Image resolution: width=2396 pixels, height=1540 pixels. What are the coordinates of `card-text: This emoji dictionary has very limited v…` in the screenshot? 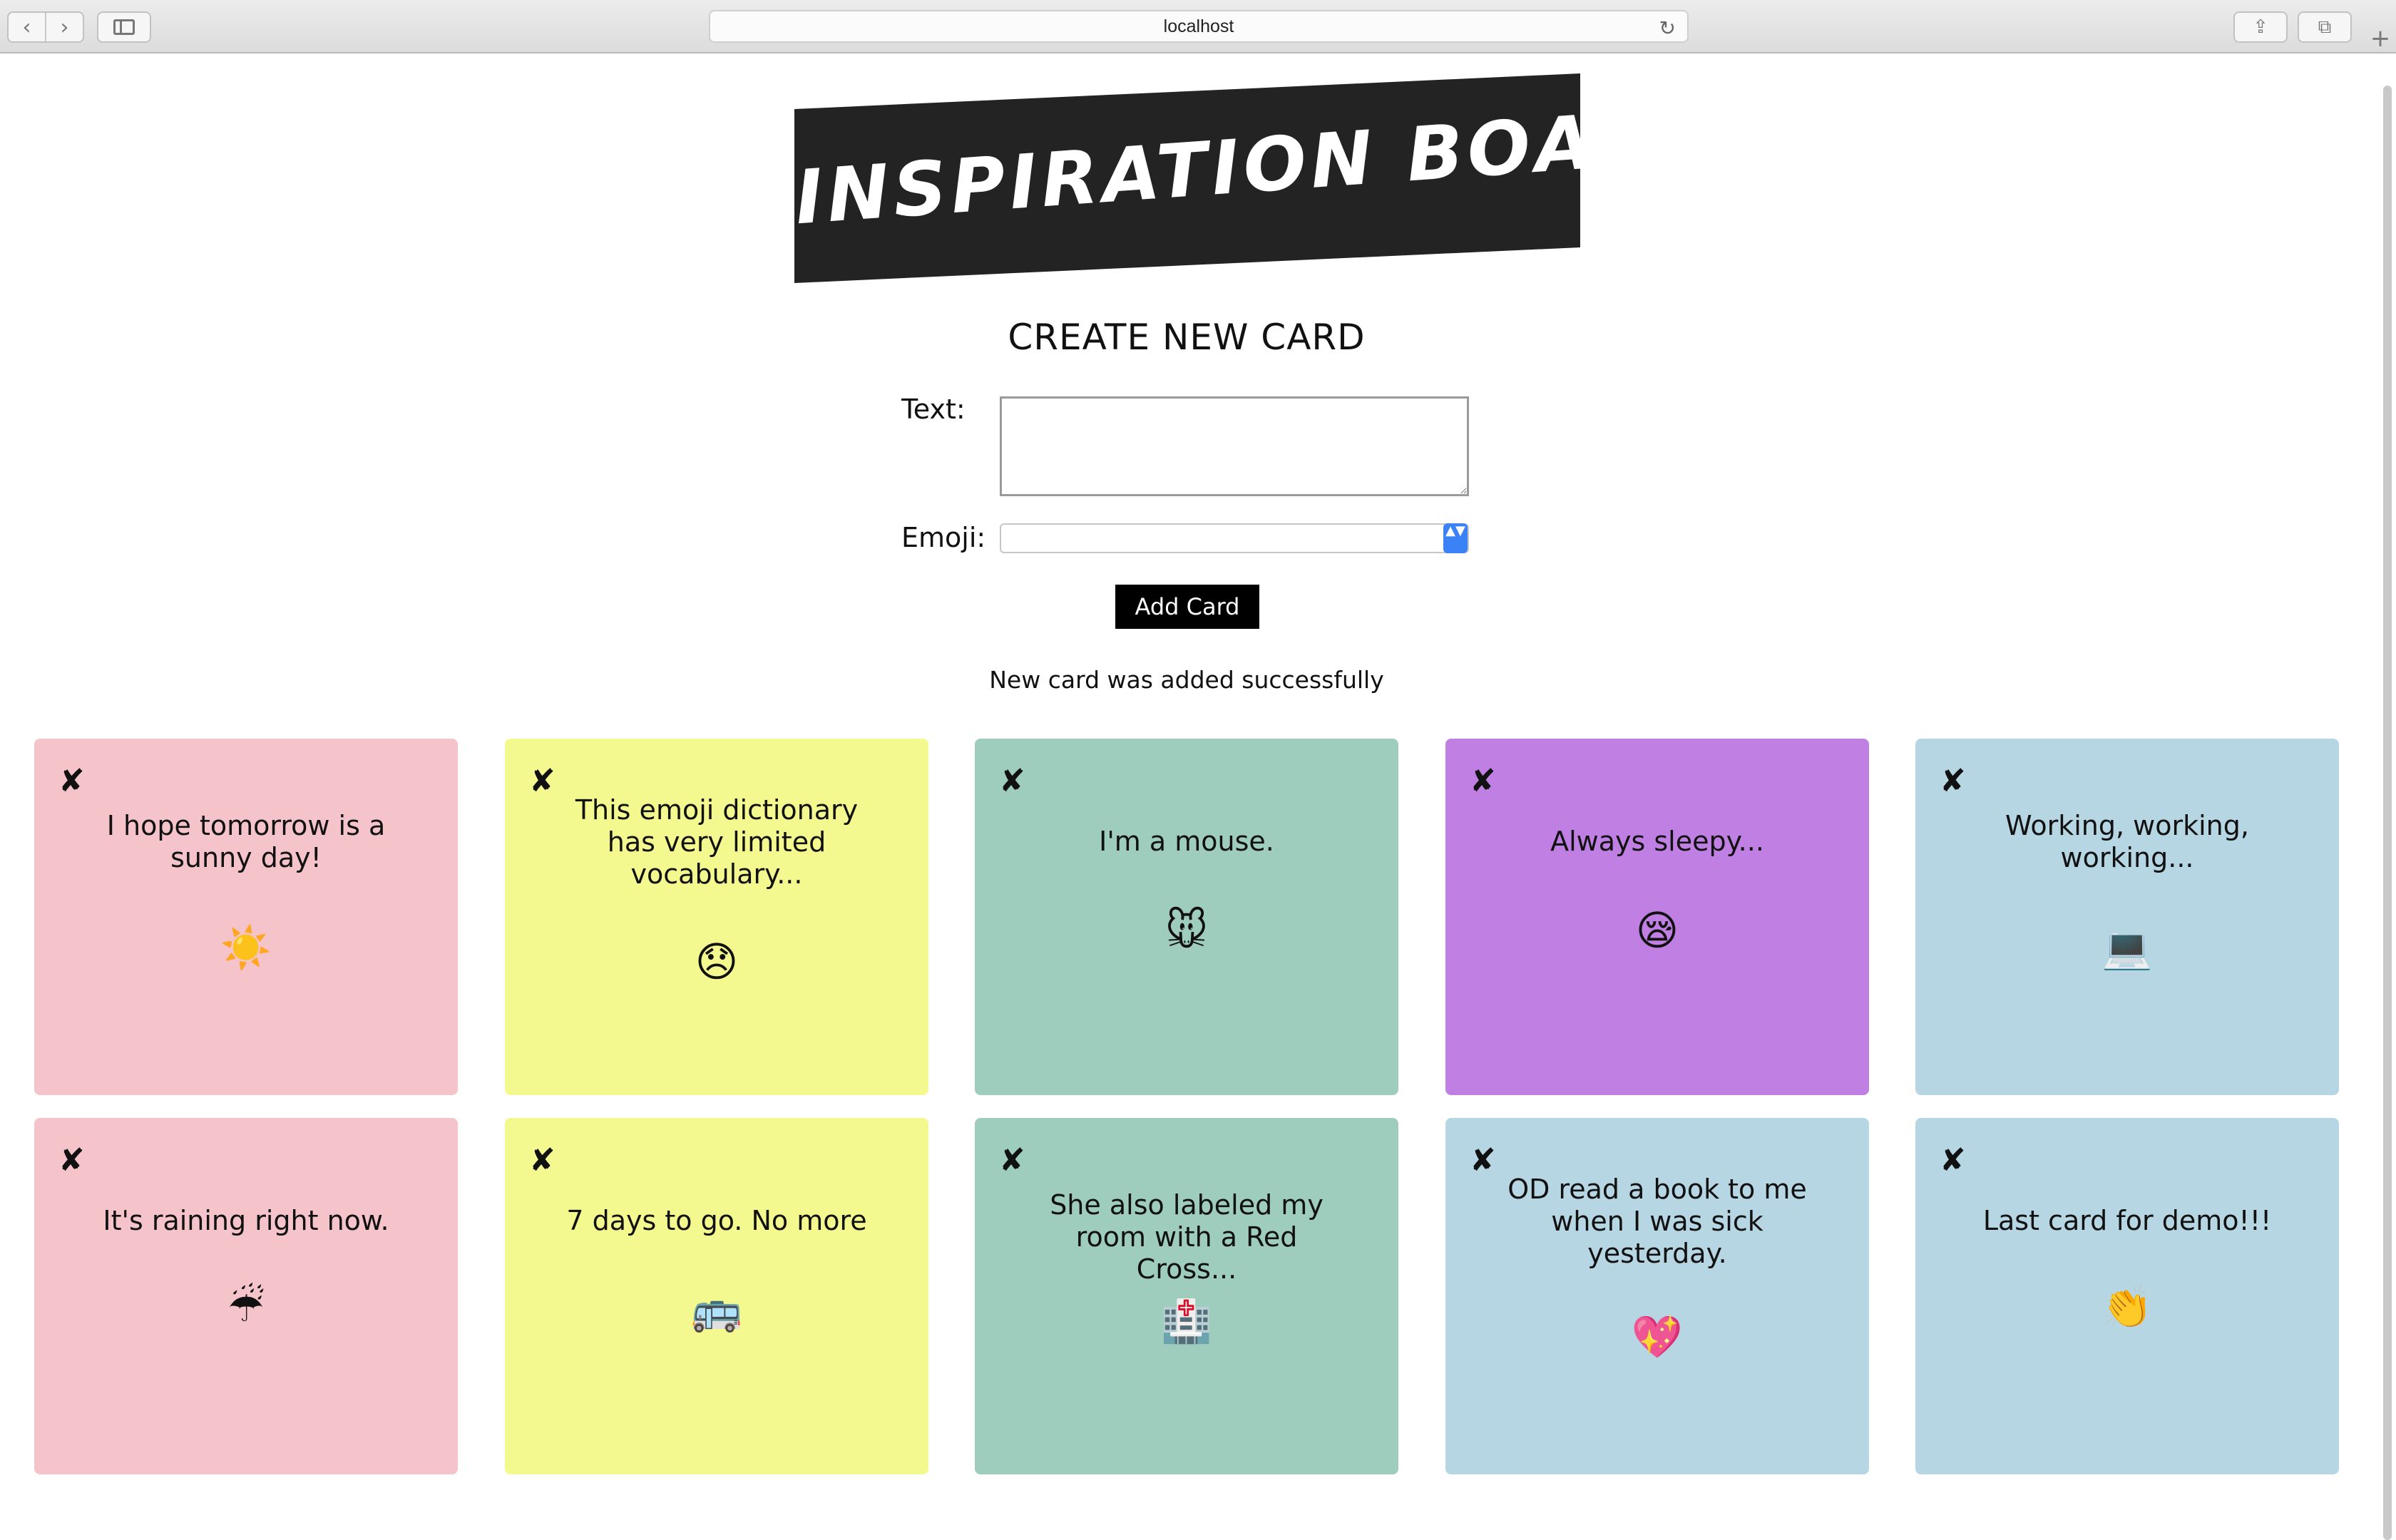 It's located at (717, 842).